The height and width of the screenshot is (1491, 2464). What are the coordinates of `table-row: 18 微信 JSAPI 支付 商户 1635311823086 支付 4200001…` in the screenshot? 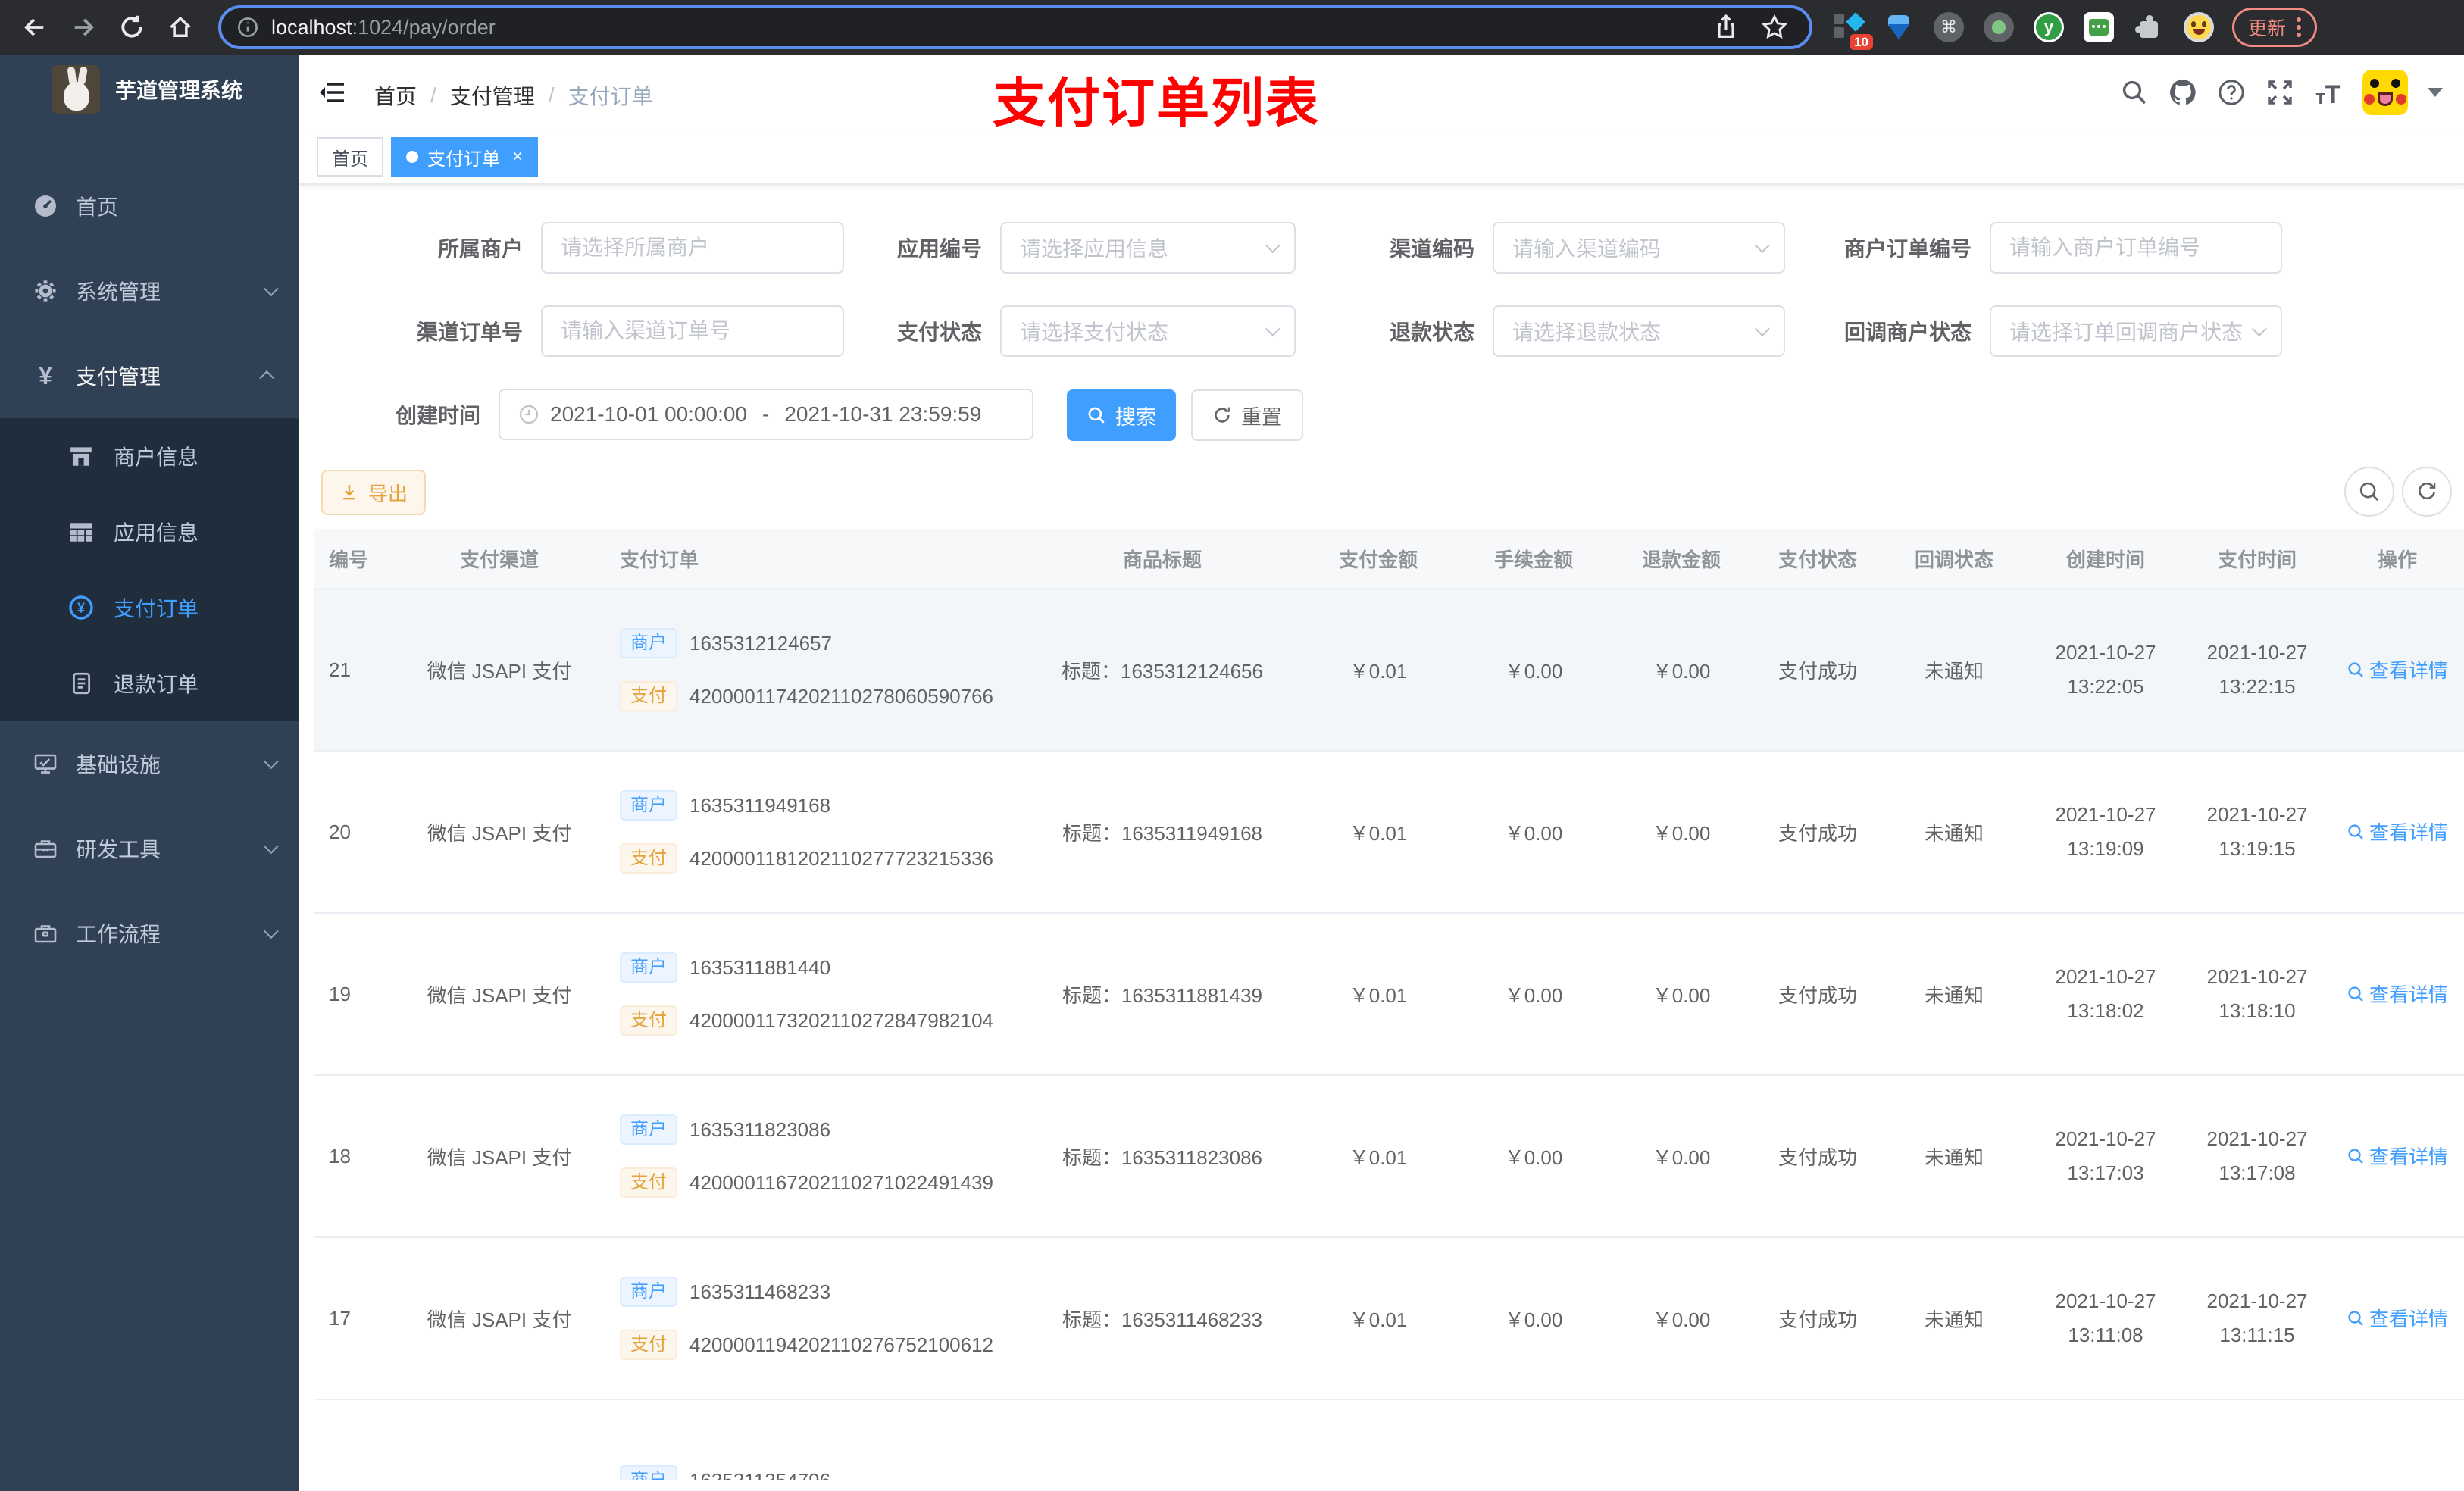 It's located at (1389, 1157).